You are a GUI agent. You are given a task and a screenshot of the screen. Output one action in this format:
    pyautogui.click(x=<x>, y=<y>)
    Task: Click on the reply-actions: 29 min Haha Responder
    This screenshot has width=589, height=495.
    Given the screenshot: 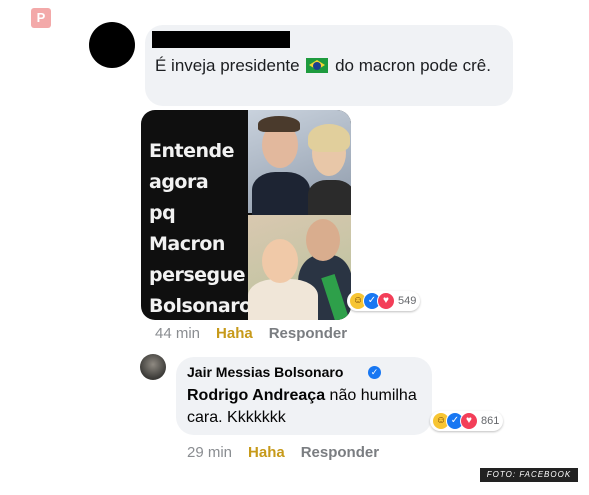 What is the action you would take?
    pyautogui.click(x=283, y=452)
    